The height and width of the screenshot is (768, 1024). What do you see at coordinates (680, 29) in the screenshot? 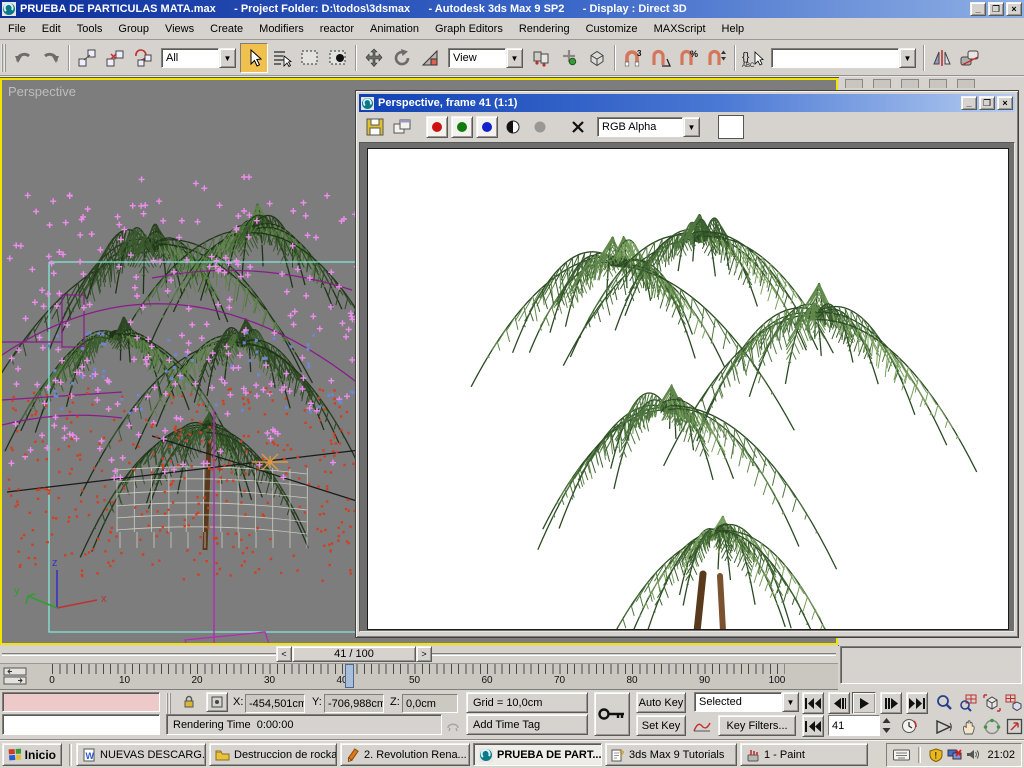
I see `menu-maxscript: MAXScript` at bounding box center [680, 29].